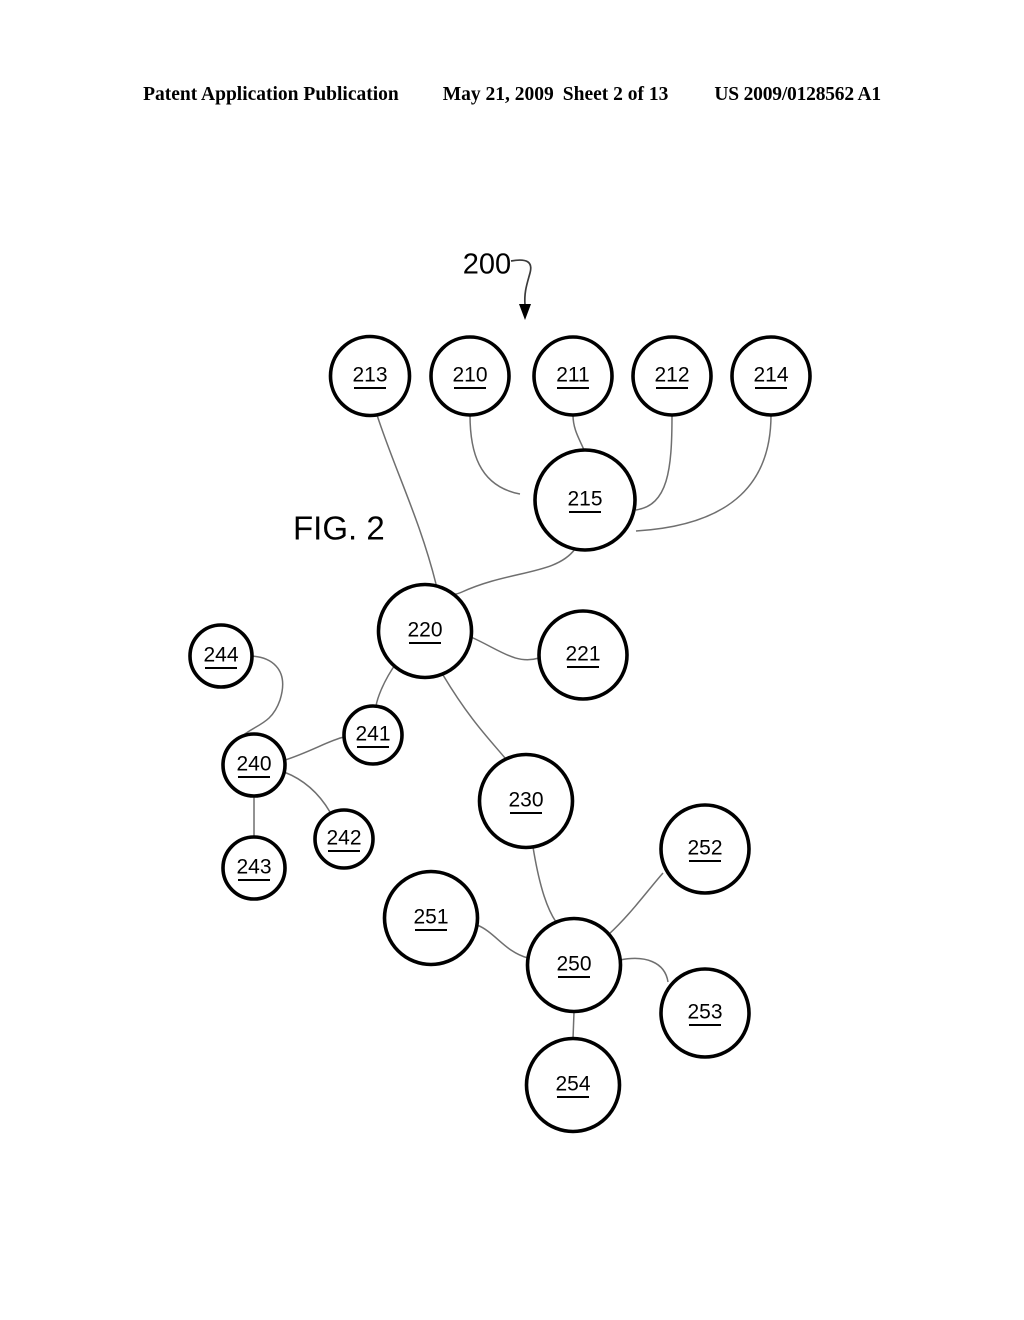 The image size is (1024, 1320). I want to click on node-244: 244, so click(221, 656).